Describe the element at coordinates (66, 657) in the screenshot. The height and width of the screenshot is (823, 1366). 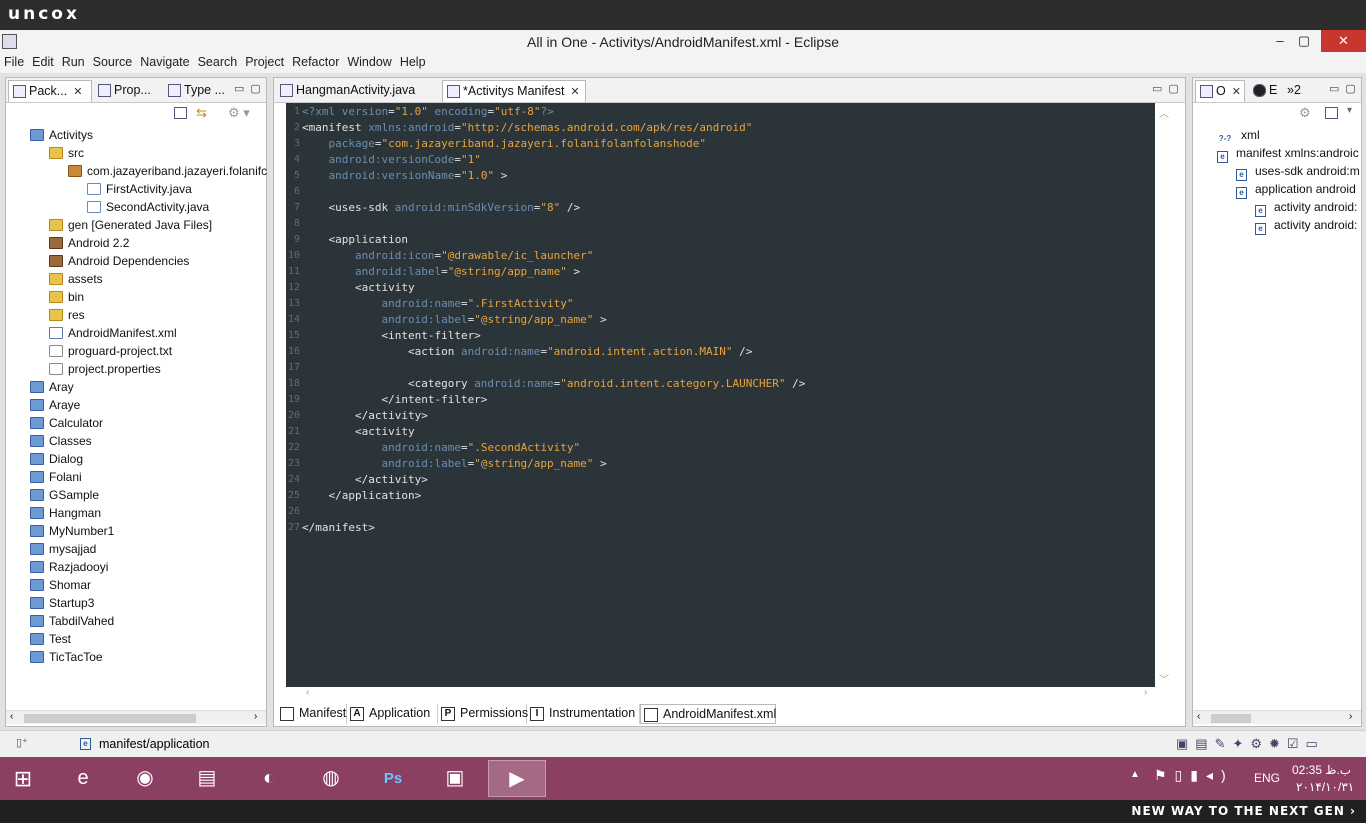
I see `tree-item: TicTacToe` at that location.